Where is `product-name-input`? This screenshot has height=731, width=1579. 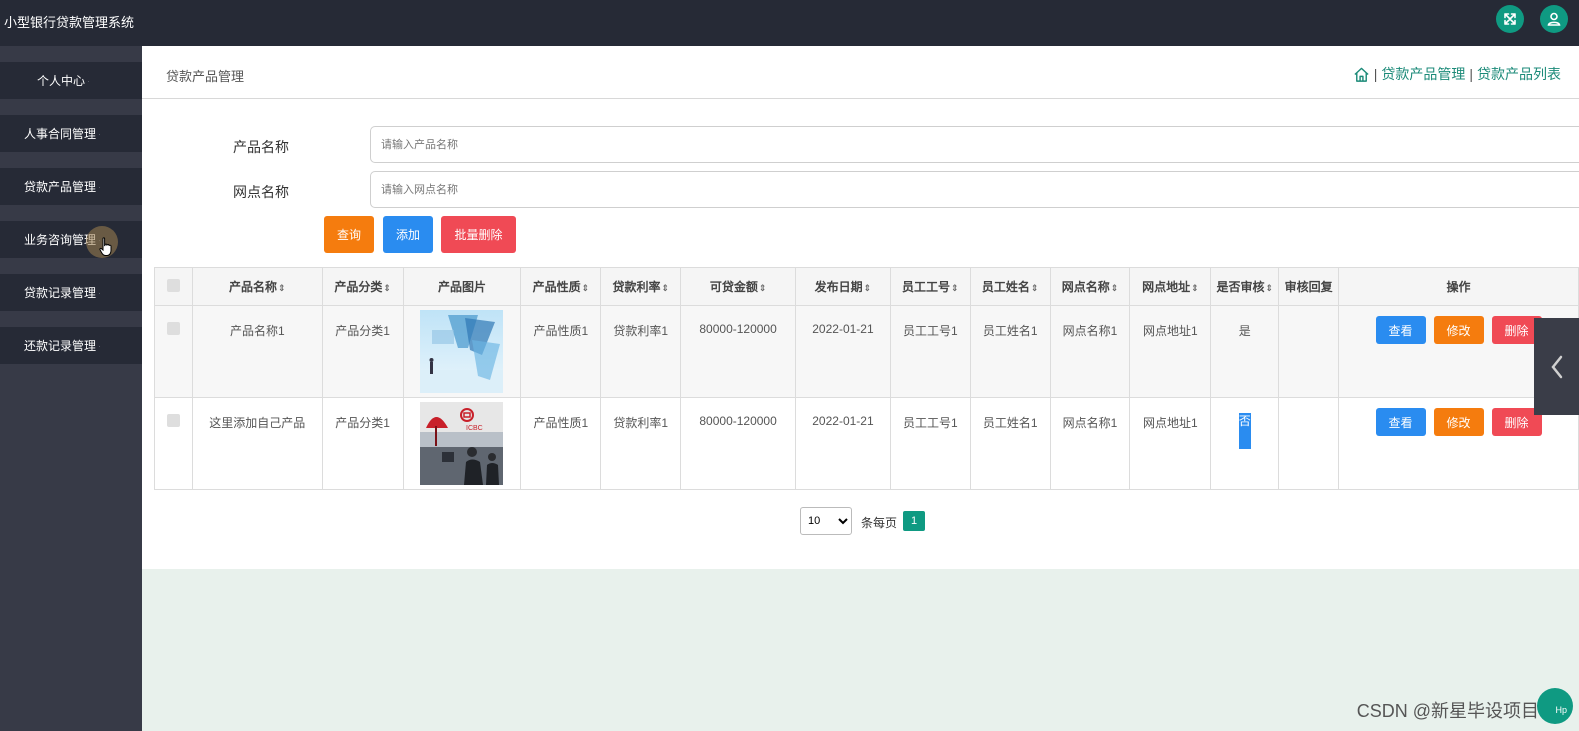 product-name-input is located at coordinates (974, 144).